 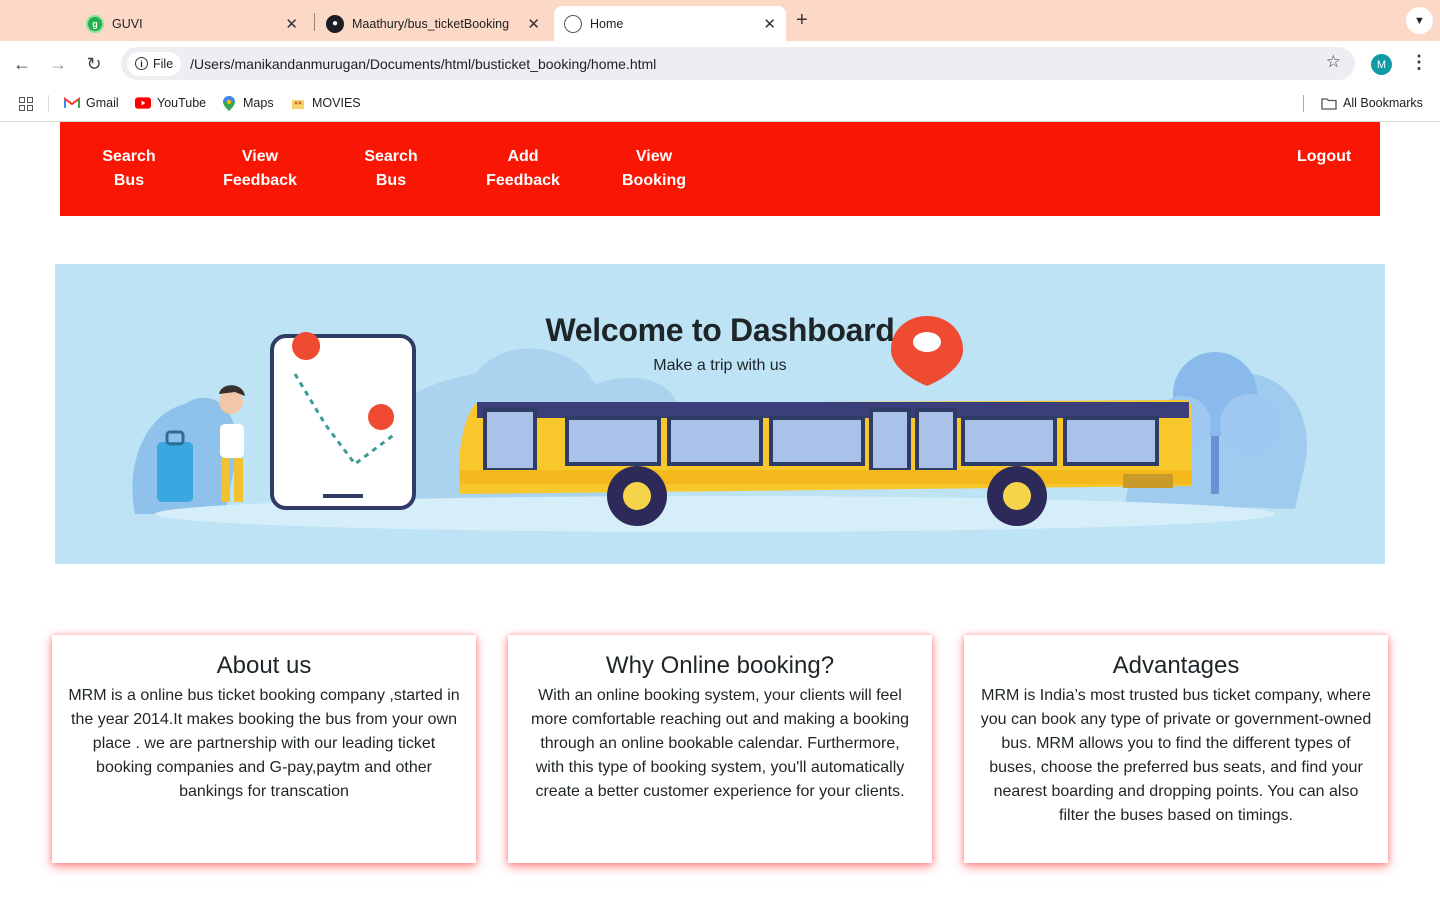 I want to click on tab-title: Home, so click(x=607, y=23).